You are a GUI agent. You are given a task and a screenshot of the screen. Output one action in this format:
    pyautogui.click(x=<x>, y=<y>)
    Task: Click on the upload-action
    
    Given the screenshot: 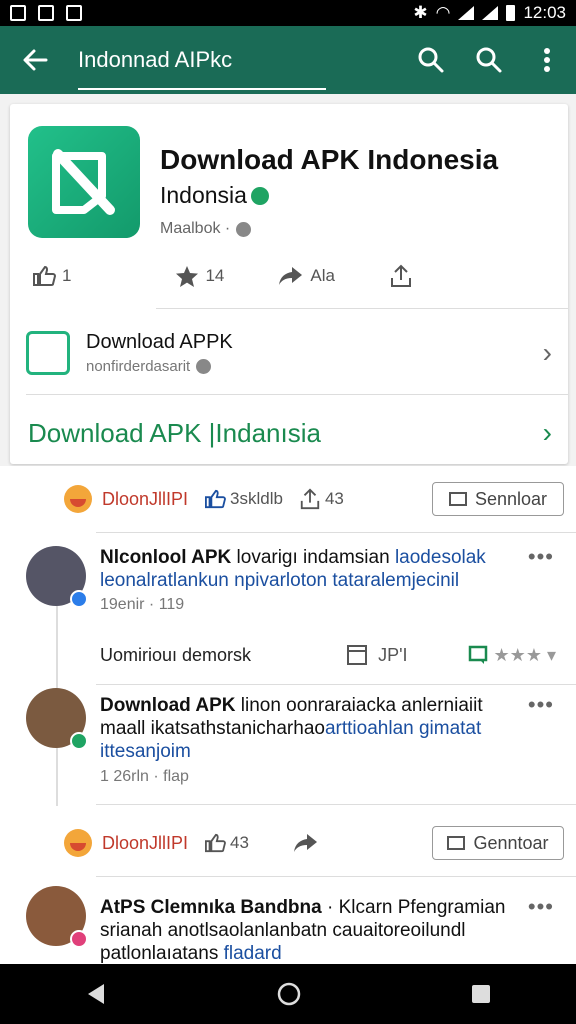 What is the action you would take?
    pyautogui.click(x=404, y=276)
    